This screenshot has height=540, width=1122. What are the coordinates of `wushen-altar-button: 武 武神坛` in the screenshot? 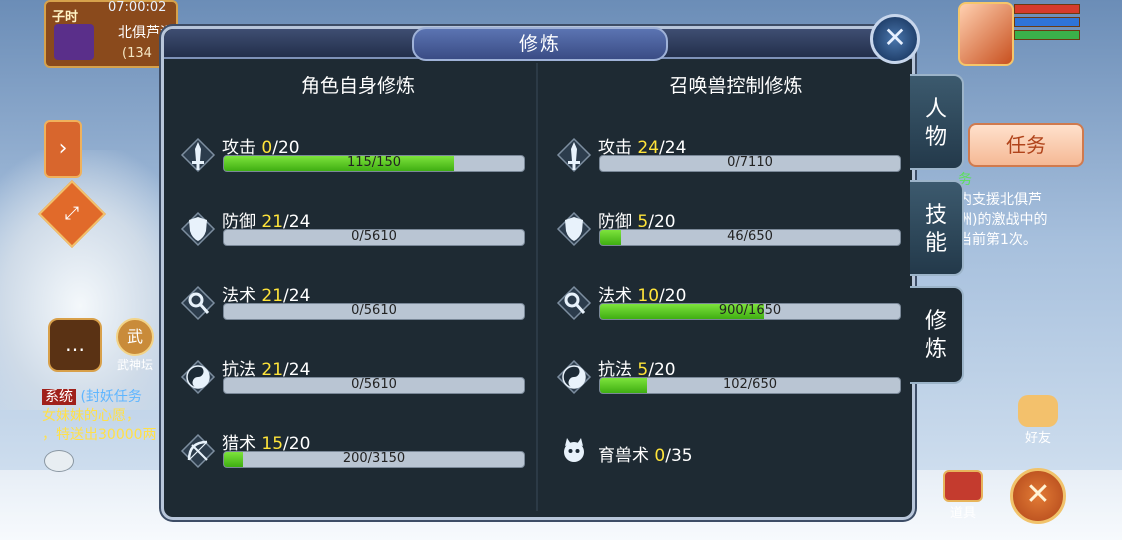 It's located at (135, 345).